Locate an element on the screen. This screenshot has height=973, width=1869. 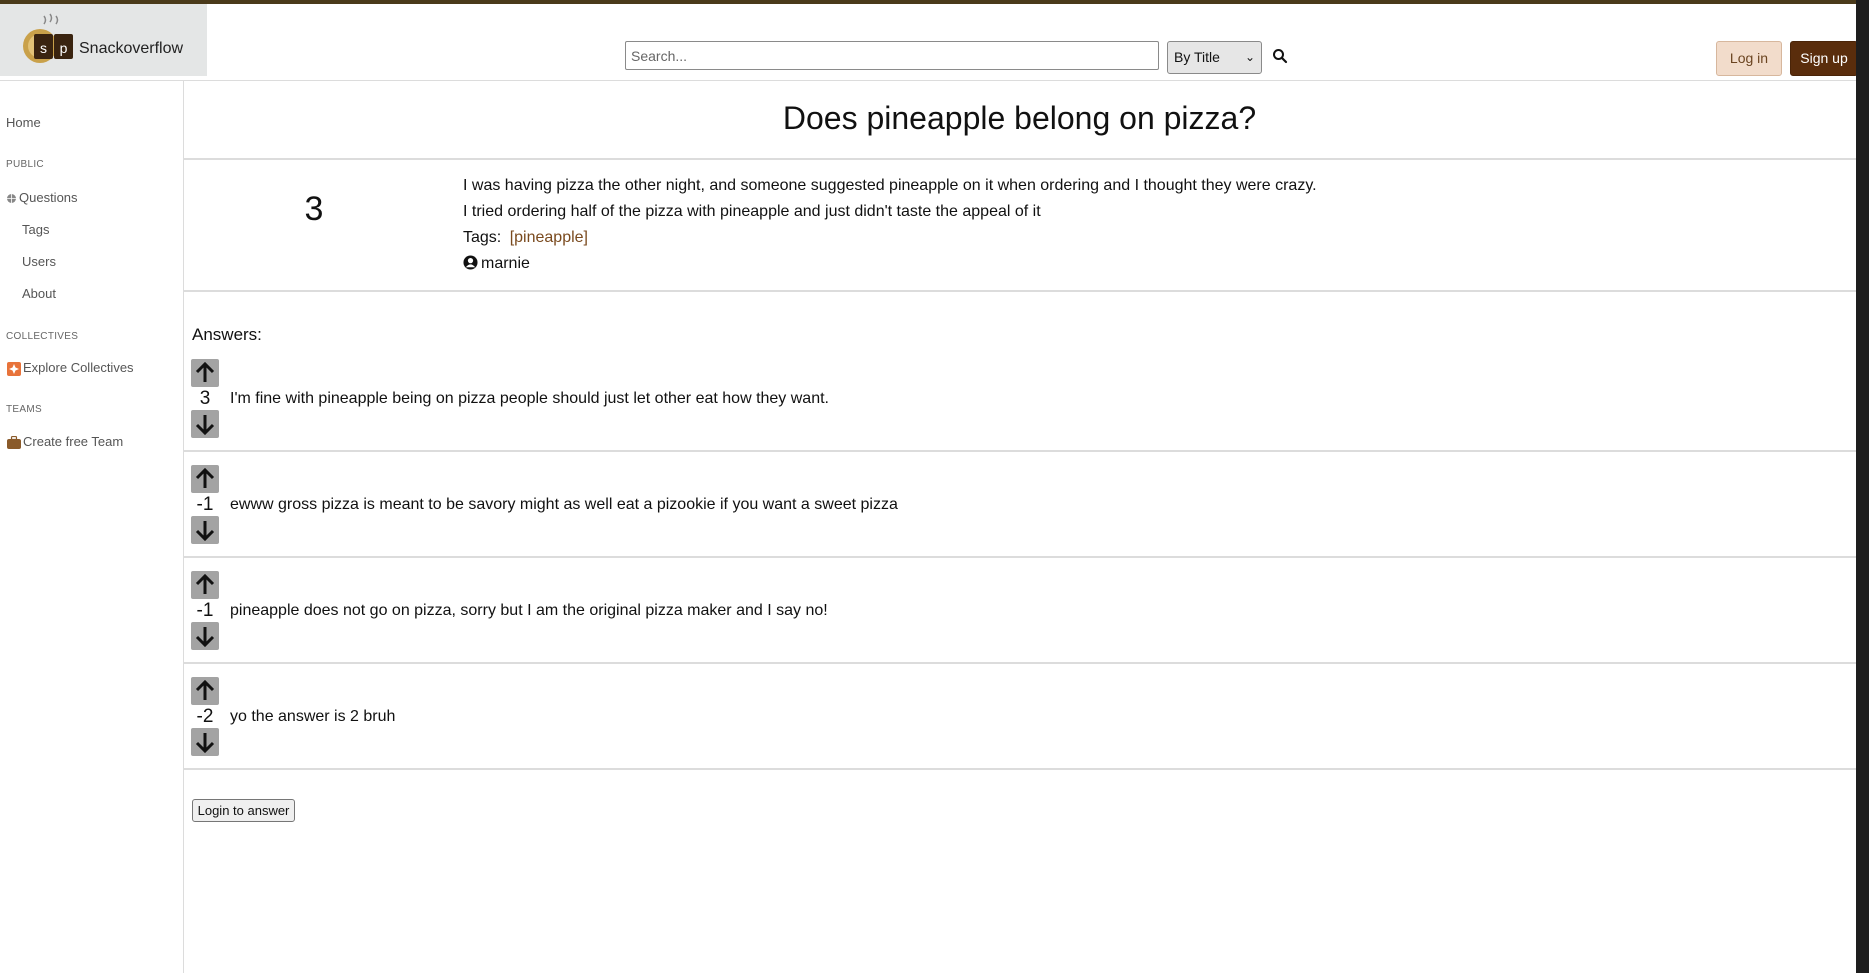
sidebar-item-users: Users is located at coordinates (39, 261).